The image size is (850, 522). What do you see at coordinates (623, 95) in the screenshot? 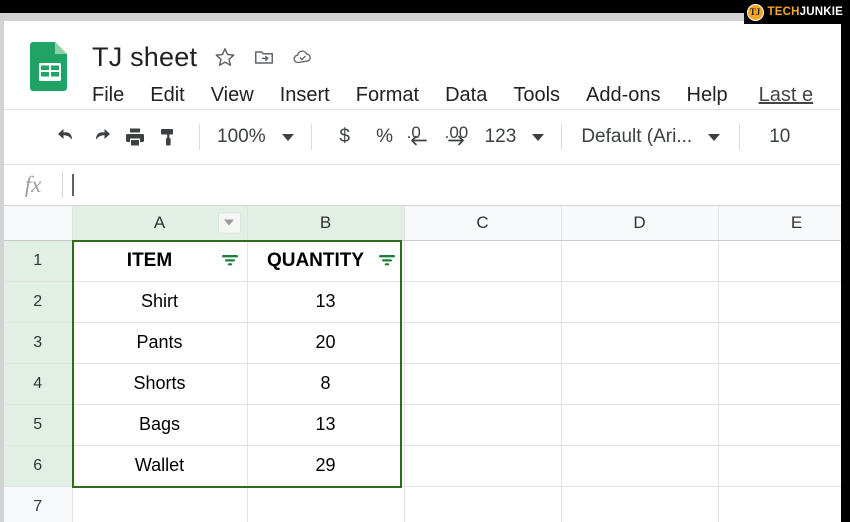
I see `menu-item-add-ons: Add-ons` at bounding box center [623, 95].